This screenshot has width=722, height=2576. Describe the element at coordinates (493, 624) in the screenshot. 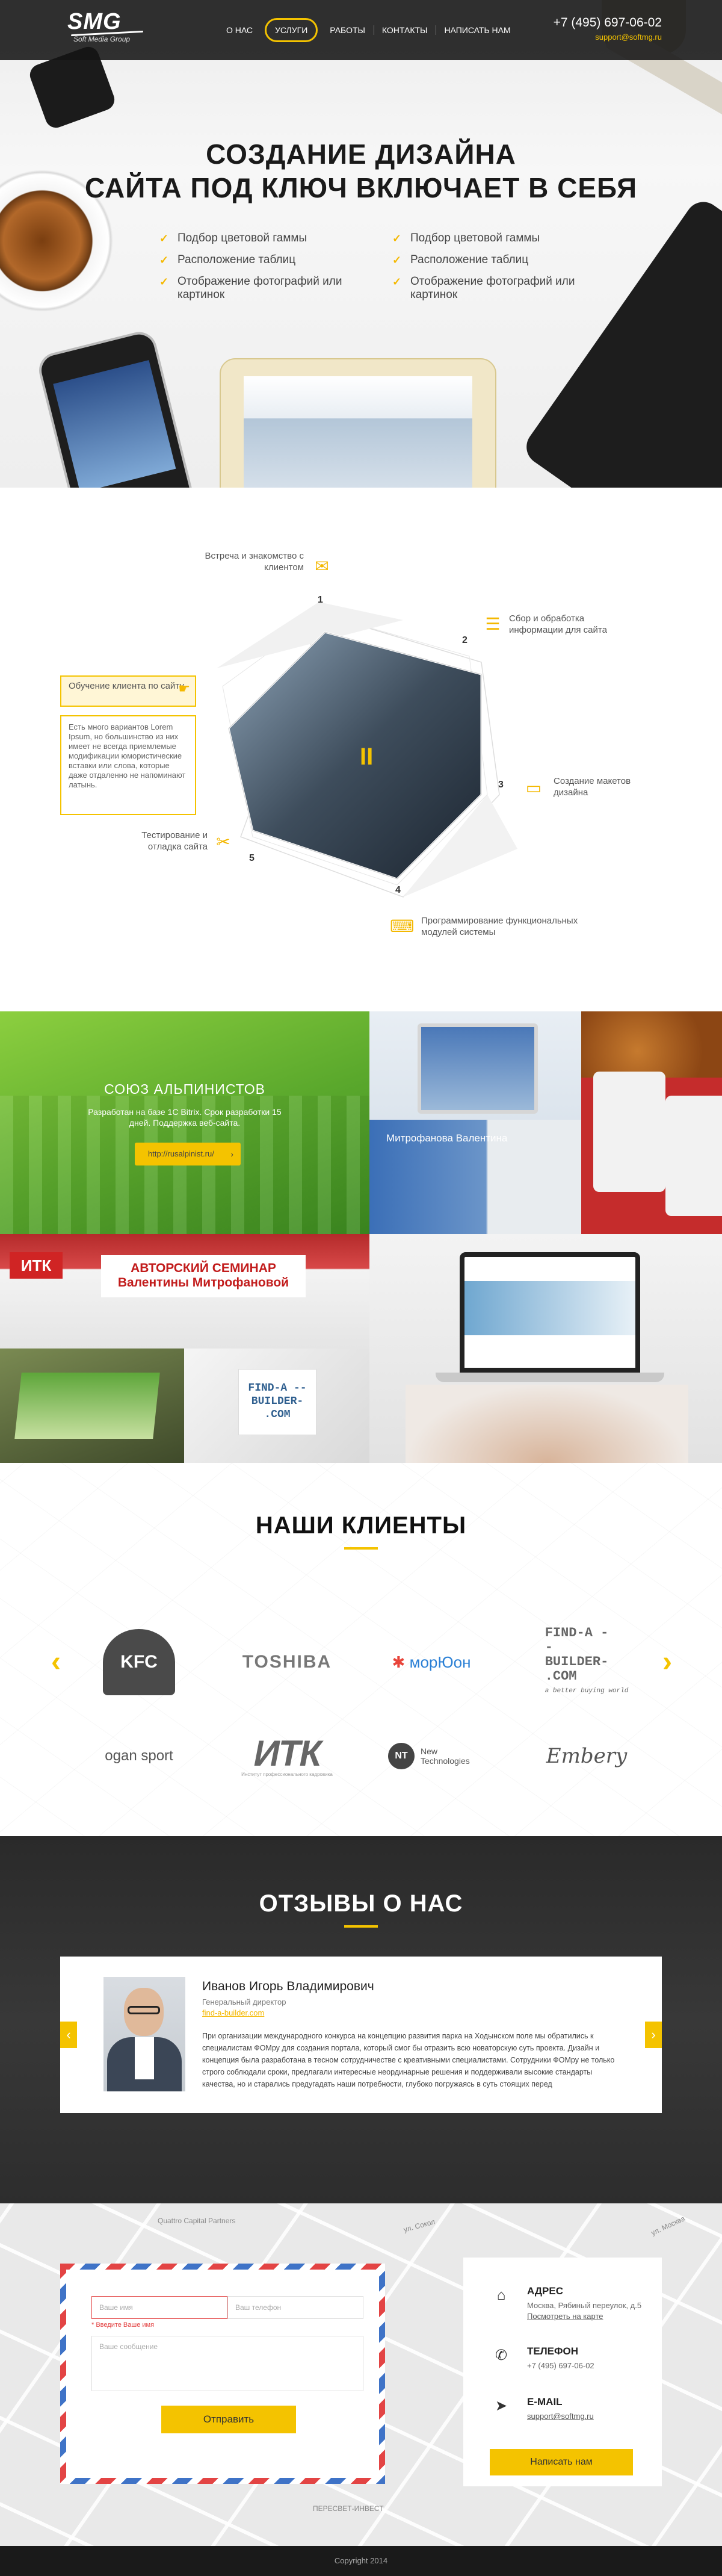

I see `document-icon: ☰` at that location.